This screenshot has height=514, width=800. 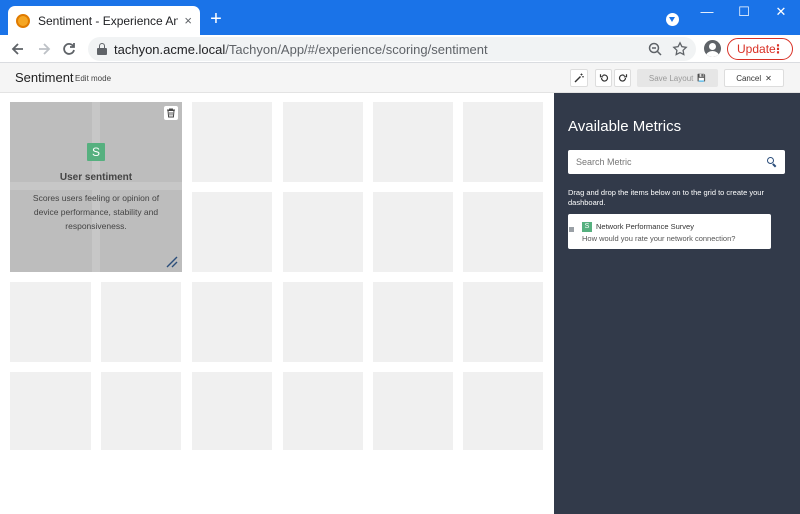 What do you see at coordinates (754, 78) in the screenshot?
I see `cancel-button: Cancel ✕` at bounding box center [754, 78].